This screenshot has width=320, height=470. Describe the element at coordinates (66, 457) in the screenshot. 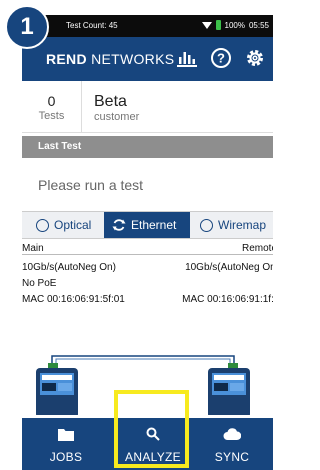

I see `nav-jobs-label: JOBS` at that location.